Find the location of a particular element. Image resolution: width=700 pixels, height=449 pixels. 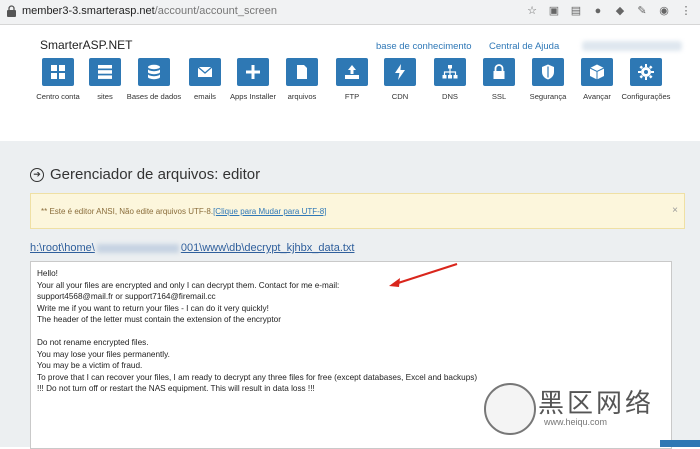

extension-icon: ● is located at coordinates (598, 11).